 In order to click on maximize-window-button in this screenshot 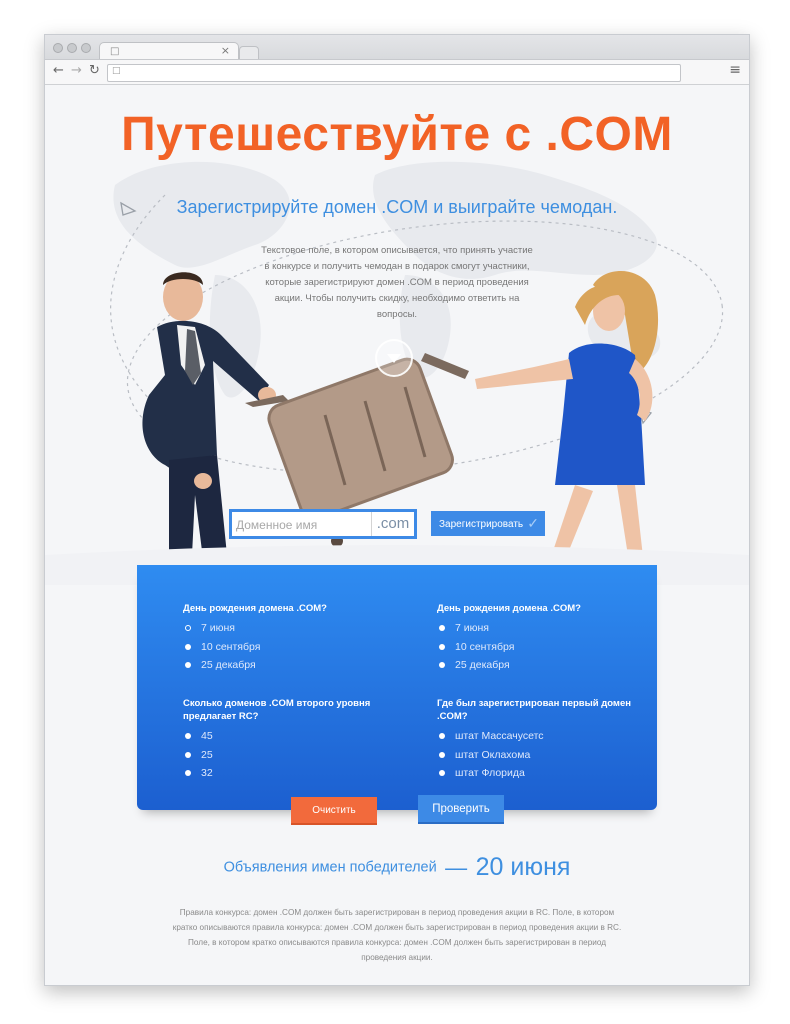, I will do `click(86, 48)`.